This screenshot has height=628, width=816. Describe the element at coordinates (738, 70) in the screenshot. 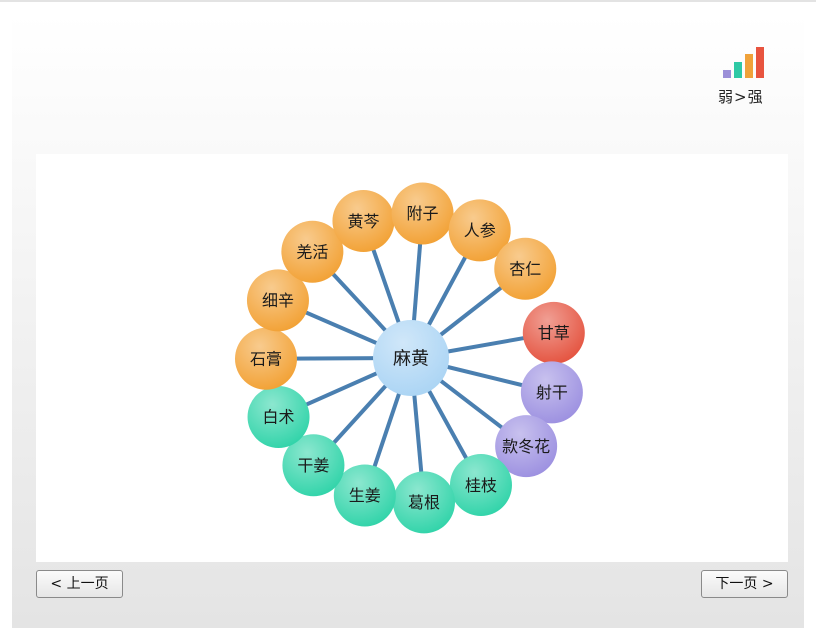

I see `legend-bar-medium` at that location.